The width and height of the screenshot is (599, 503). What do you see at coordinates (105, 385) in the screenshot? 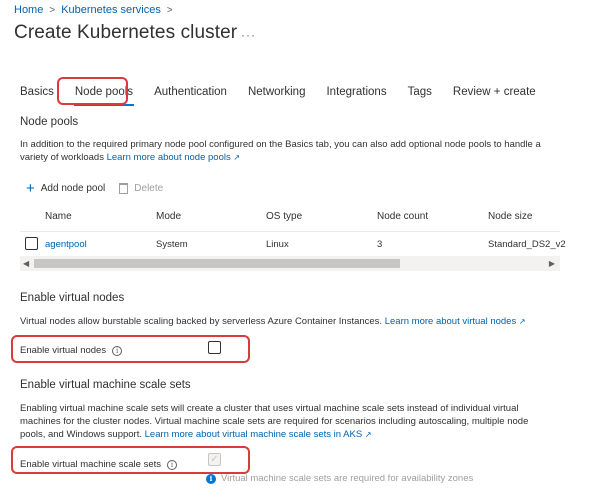
I see `vmss-heading: Enable virtual machine scale sets` at bounding box center [105, 385].